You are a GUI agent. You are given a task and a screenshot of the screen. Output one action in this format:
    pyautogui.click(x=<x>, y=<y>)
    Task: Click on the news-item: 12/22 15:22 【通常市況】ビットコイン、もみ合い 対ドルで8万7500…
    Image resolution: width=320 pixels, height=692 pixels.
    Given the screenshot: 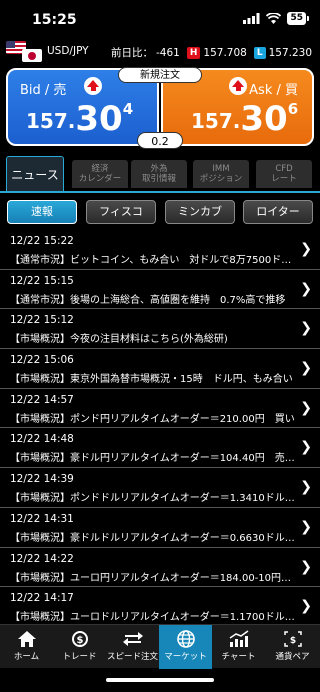 What is the action you would take?
    pyautogui.click(x=160, y=250)
    